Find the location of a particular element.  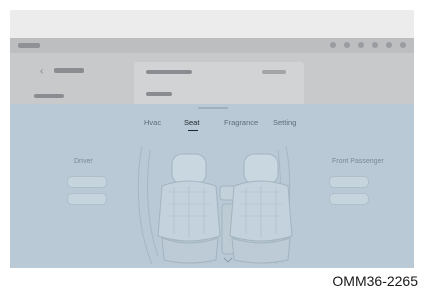

brand-logo is located at coordinates (29, 45).